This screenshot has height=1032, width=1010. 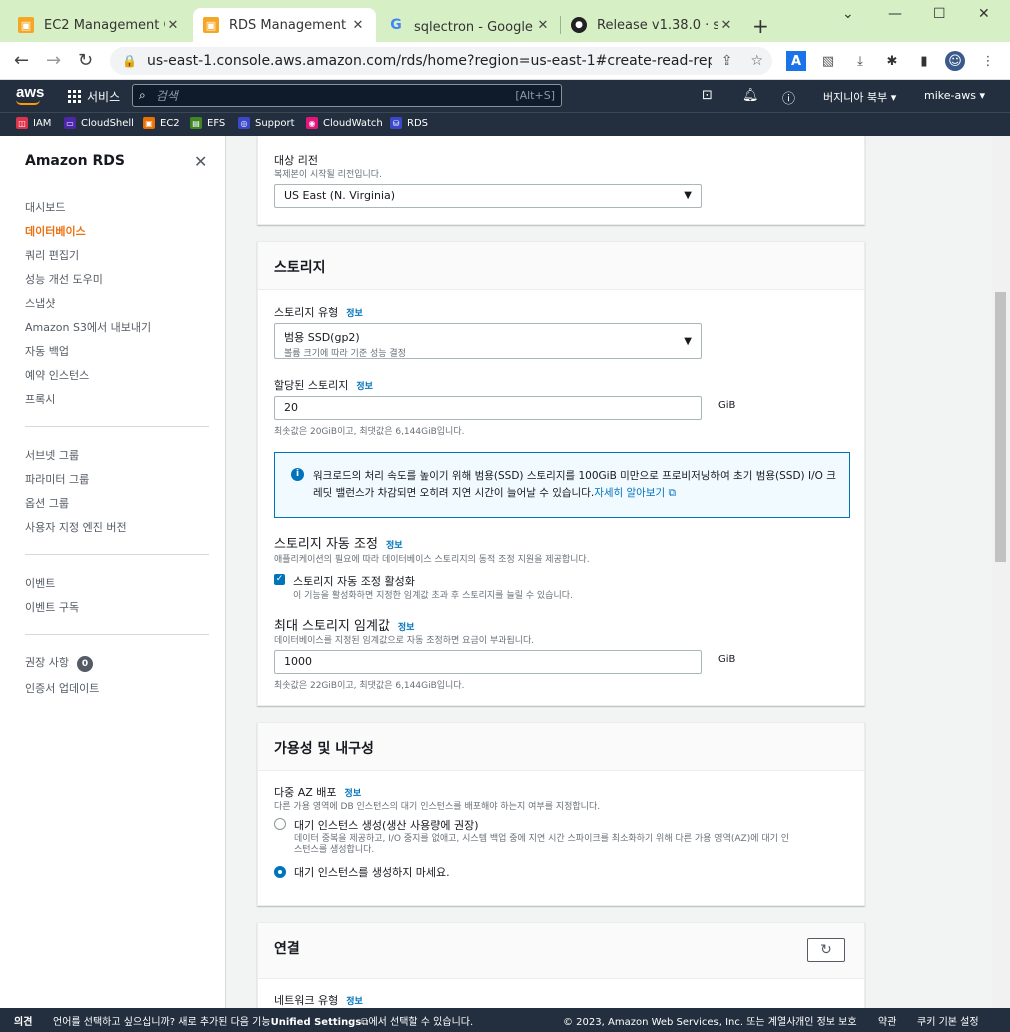 I want to click on favorite-rds: ⛁ RDS, so click(x=409, y=123).